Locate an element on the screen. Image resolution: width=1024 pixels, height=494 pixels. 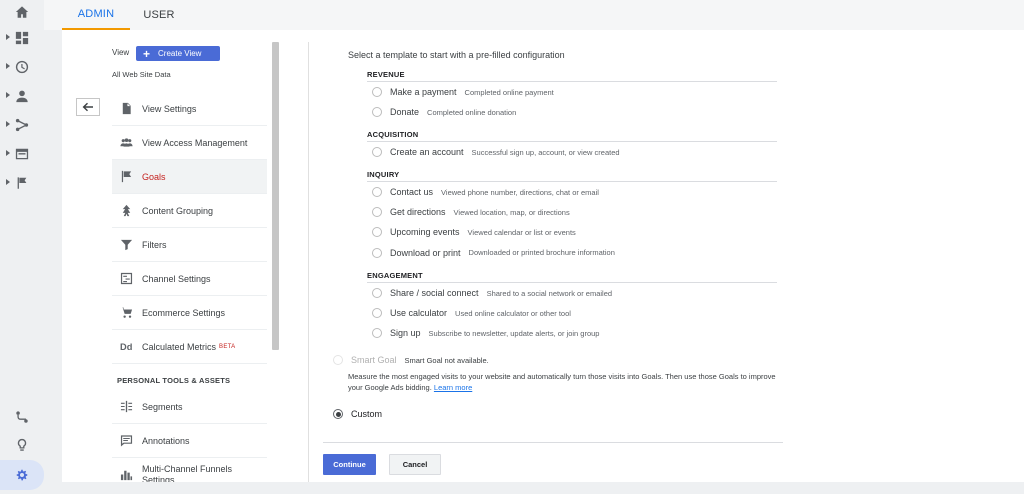
radio-button-disabled is located at coordinates (338, 360).